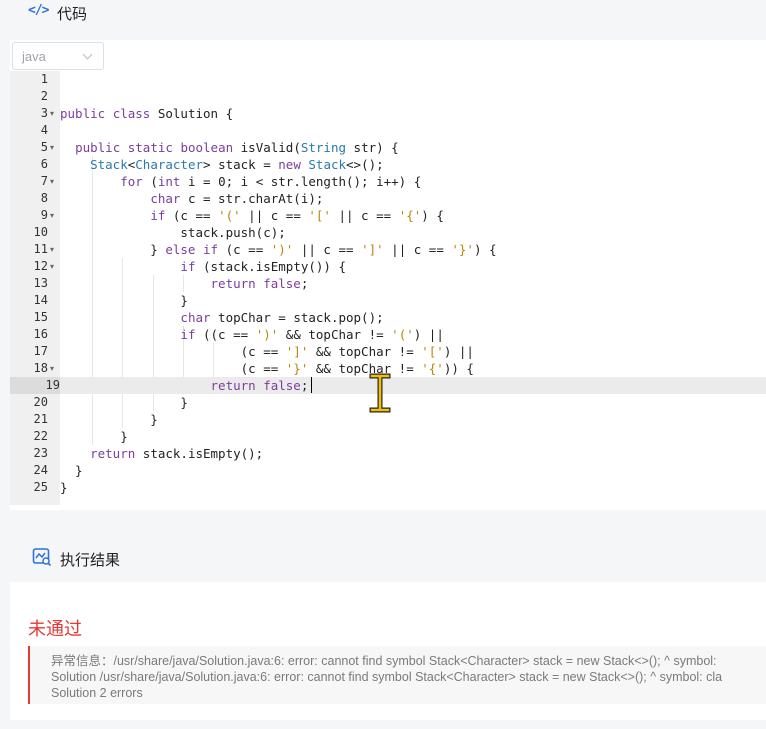 The image size is (766, 729). What do you see at coordinates (413, 266) in the screenshot?
I see `code-line: if (stack.isEmpty()) {` at bounding box center [413, 266].